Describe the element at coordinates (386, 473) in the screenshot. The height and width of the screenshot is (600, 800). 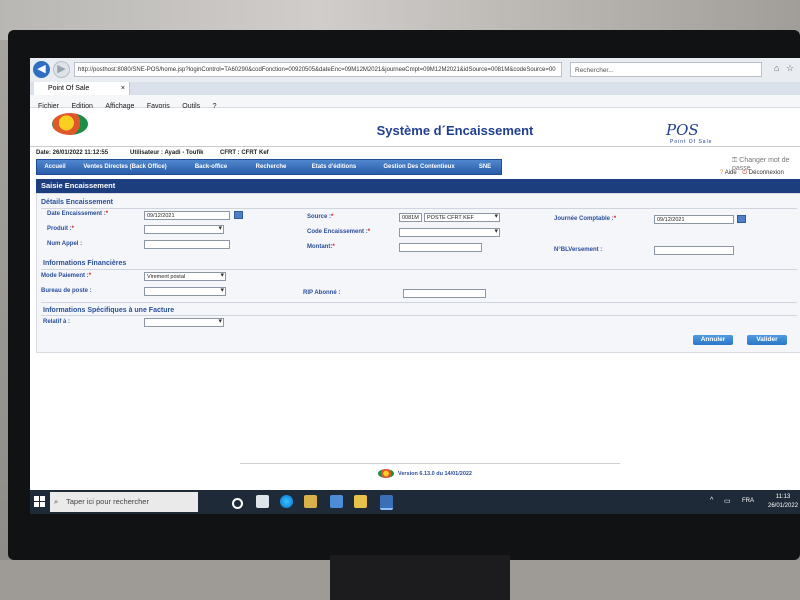
I see `footer-logo` at that location.